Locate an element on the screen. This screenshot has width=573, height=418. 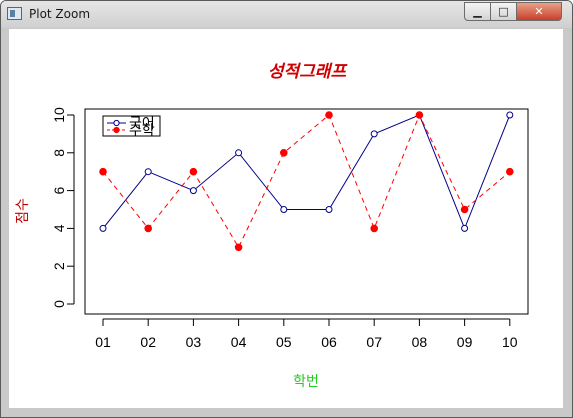
y-tick-label: 4 is located at coordinates (59, 228).